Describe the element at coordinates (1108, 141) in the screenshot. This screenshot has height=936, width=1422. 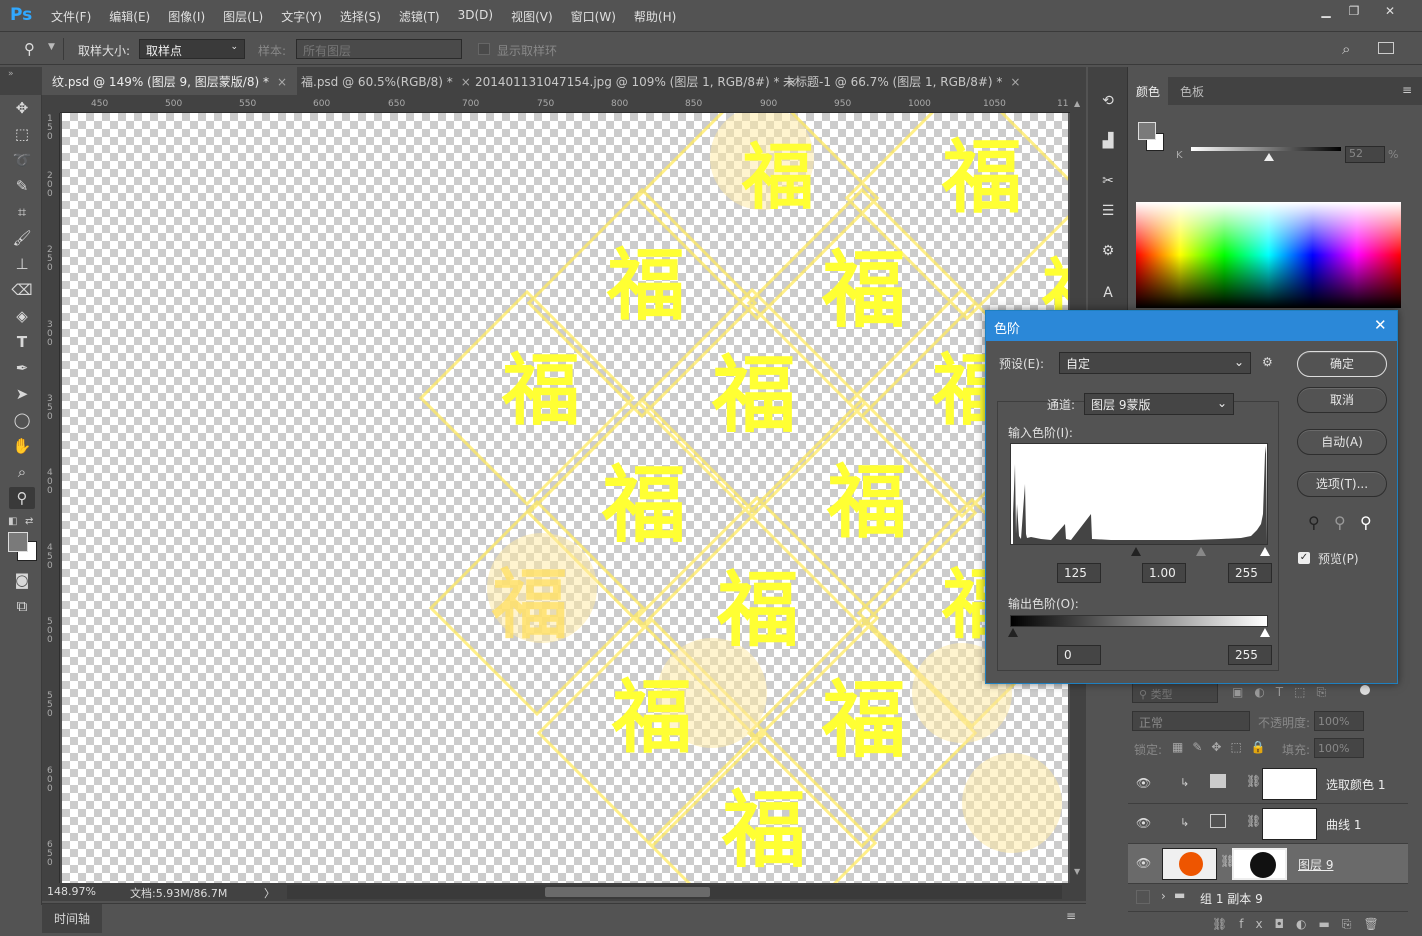
I see `histogram-icon: ▟` at that location.